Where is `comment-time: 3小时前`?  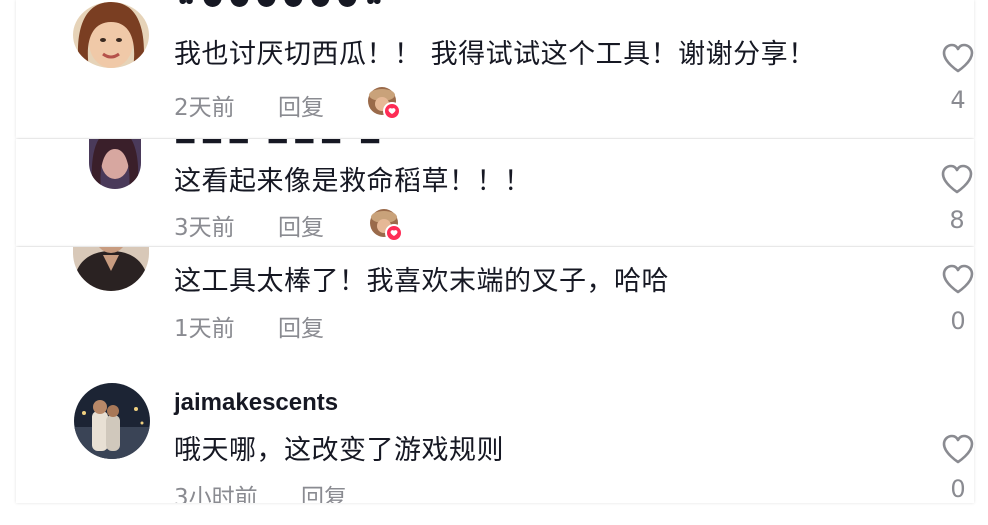 comment-time: 3小时前 is located at coordinates (216, 494).